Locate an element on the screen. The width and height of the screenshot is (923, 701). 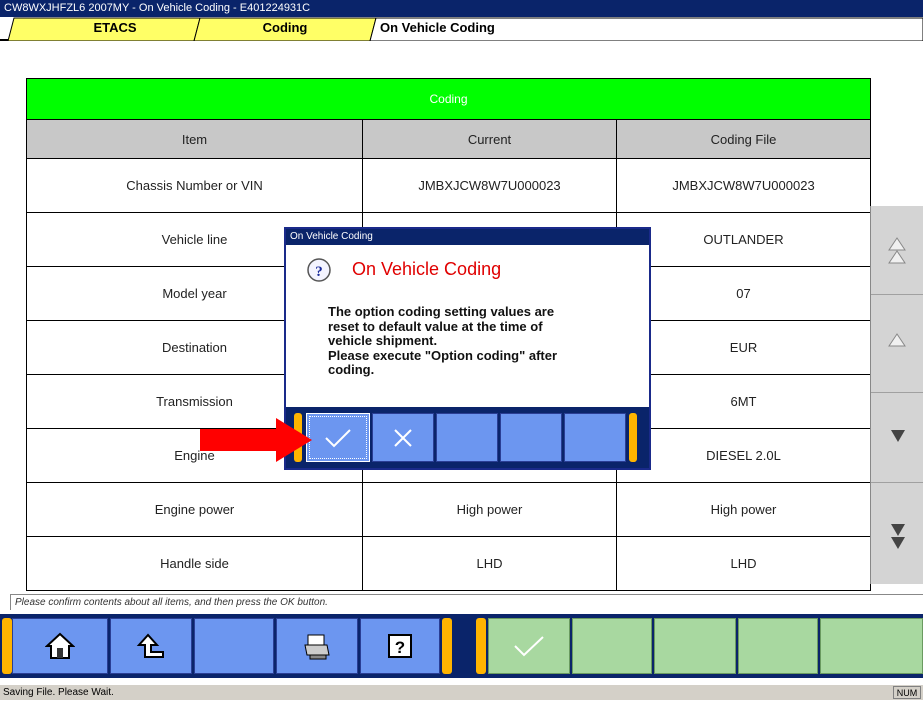
table-row: Engine power High power High power is located at coordinates (449, 509).